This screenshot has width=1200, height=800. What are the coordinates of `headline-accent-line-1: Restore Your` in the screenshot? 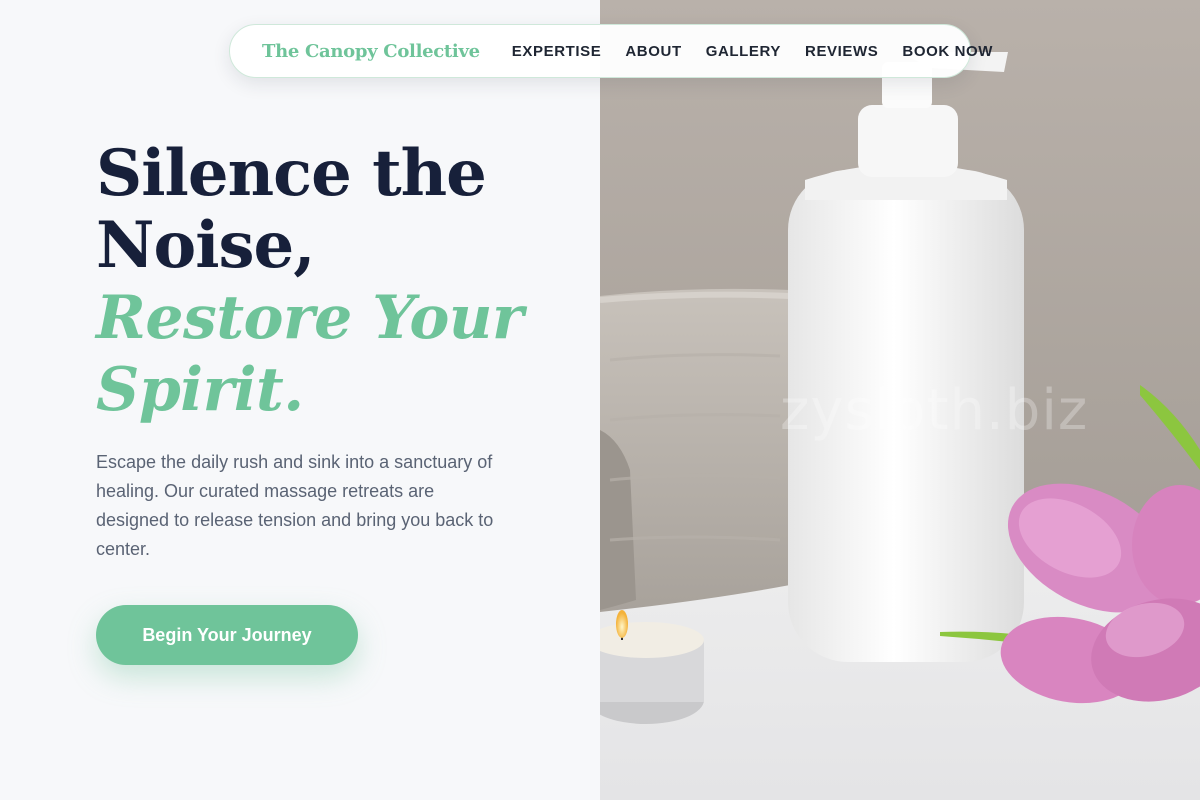 It's located at (310, 318).